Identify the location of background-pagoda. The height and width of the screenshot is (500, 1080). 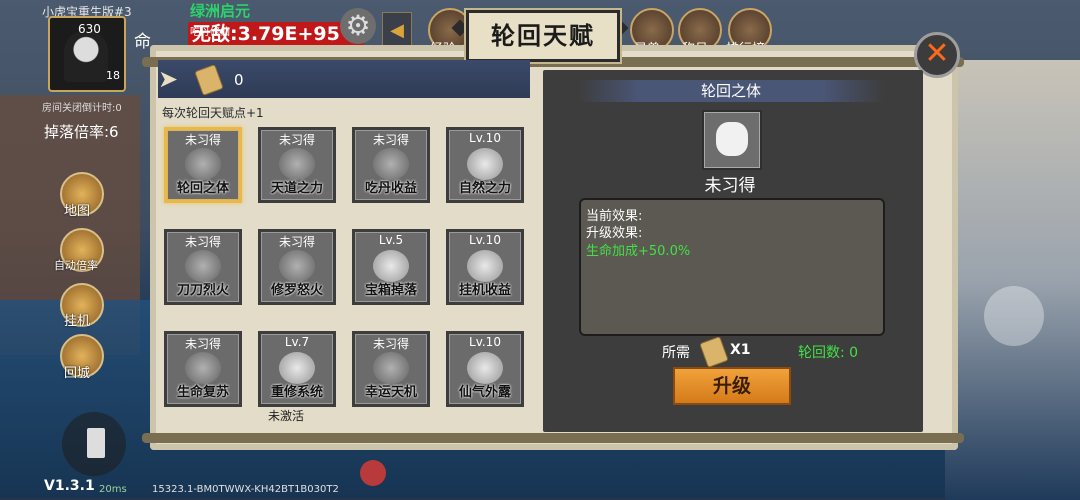
(1012, 280).